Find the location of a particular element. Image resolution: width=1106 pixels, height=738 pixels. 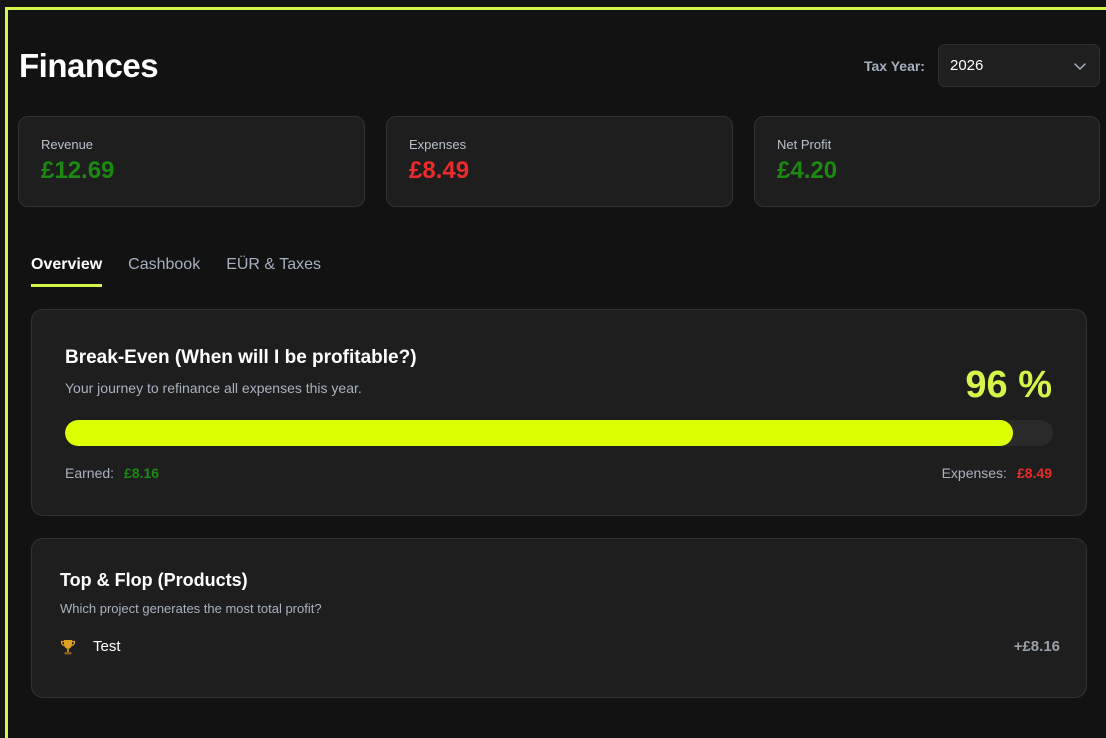

stat-card-net-profit: Net Profit £4.20 is located at coordinates (927, 161).